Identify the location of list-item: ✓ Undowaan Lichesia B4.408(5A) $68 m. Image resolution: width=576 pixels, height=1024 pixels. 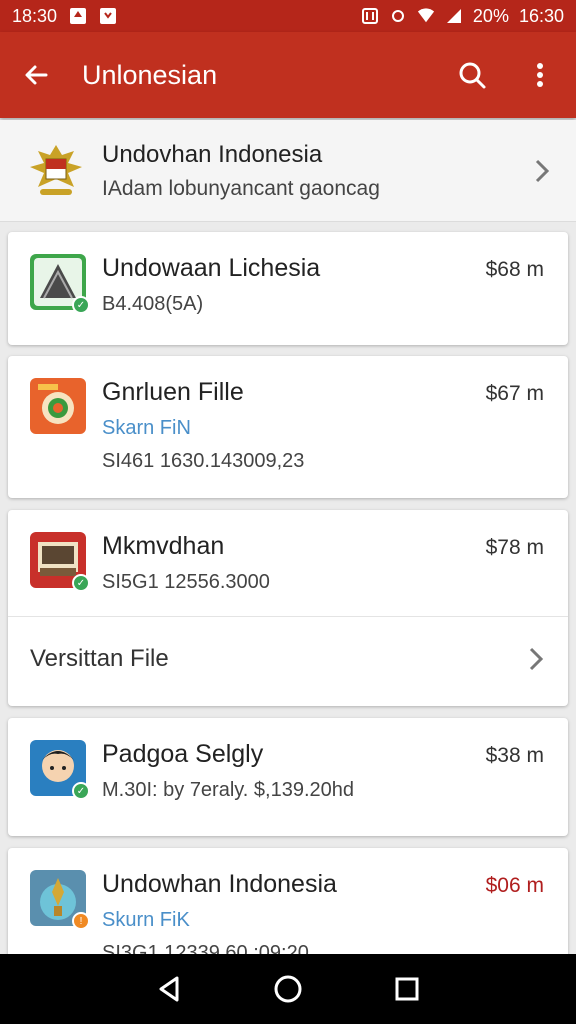
(288, 274).